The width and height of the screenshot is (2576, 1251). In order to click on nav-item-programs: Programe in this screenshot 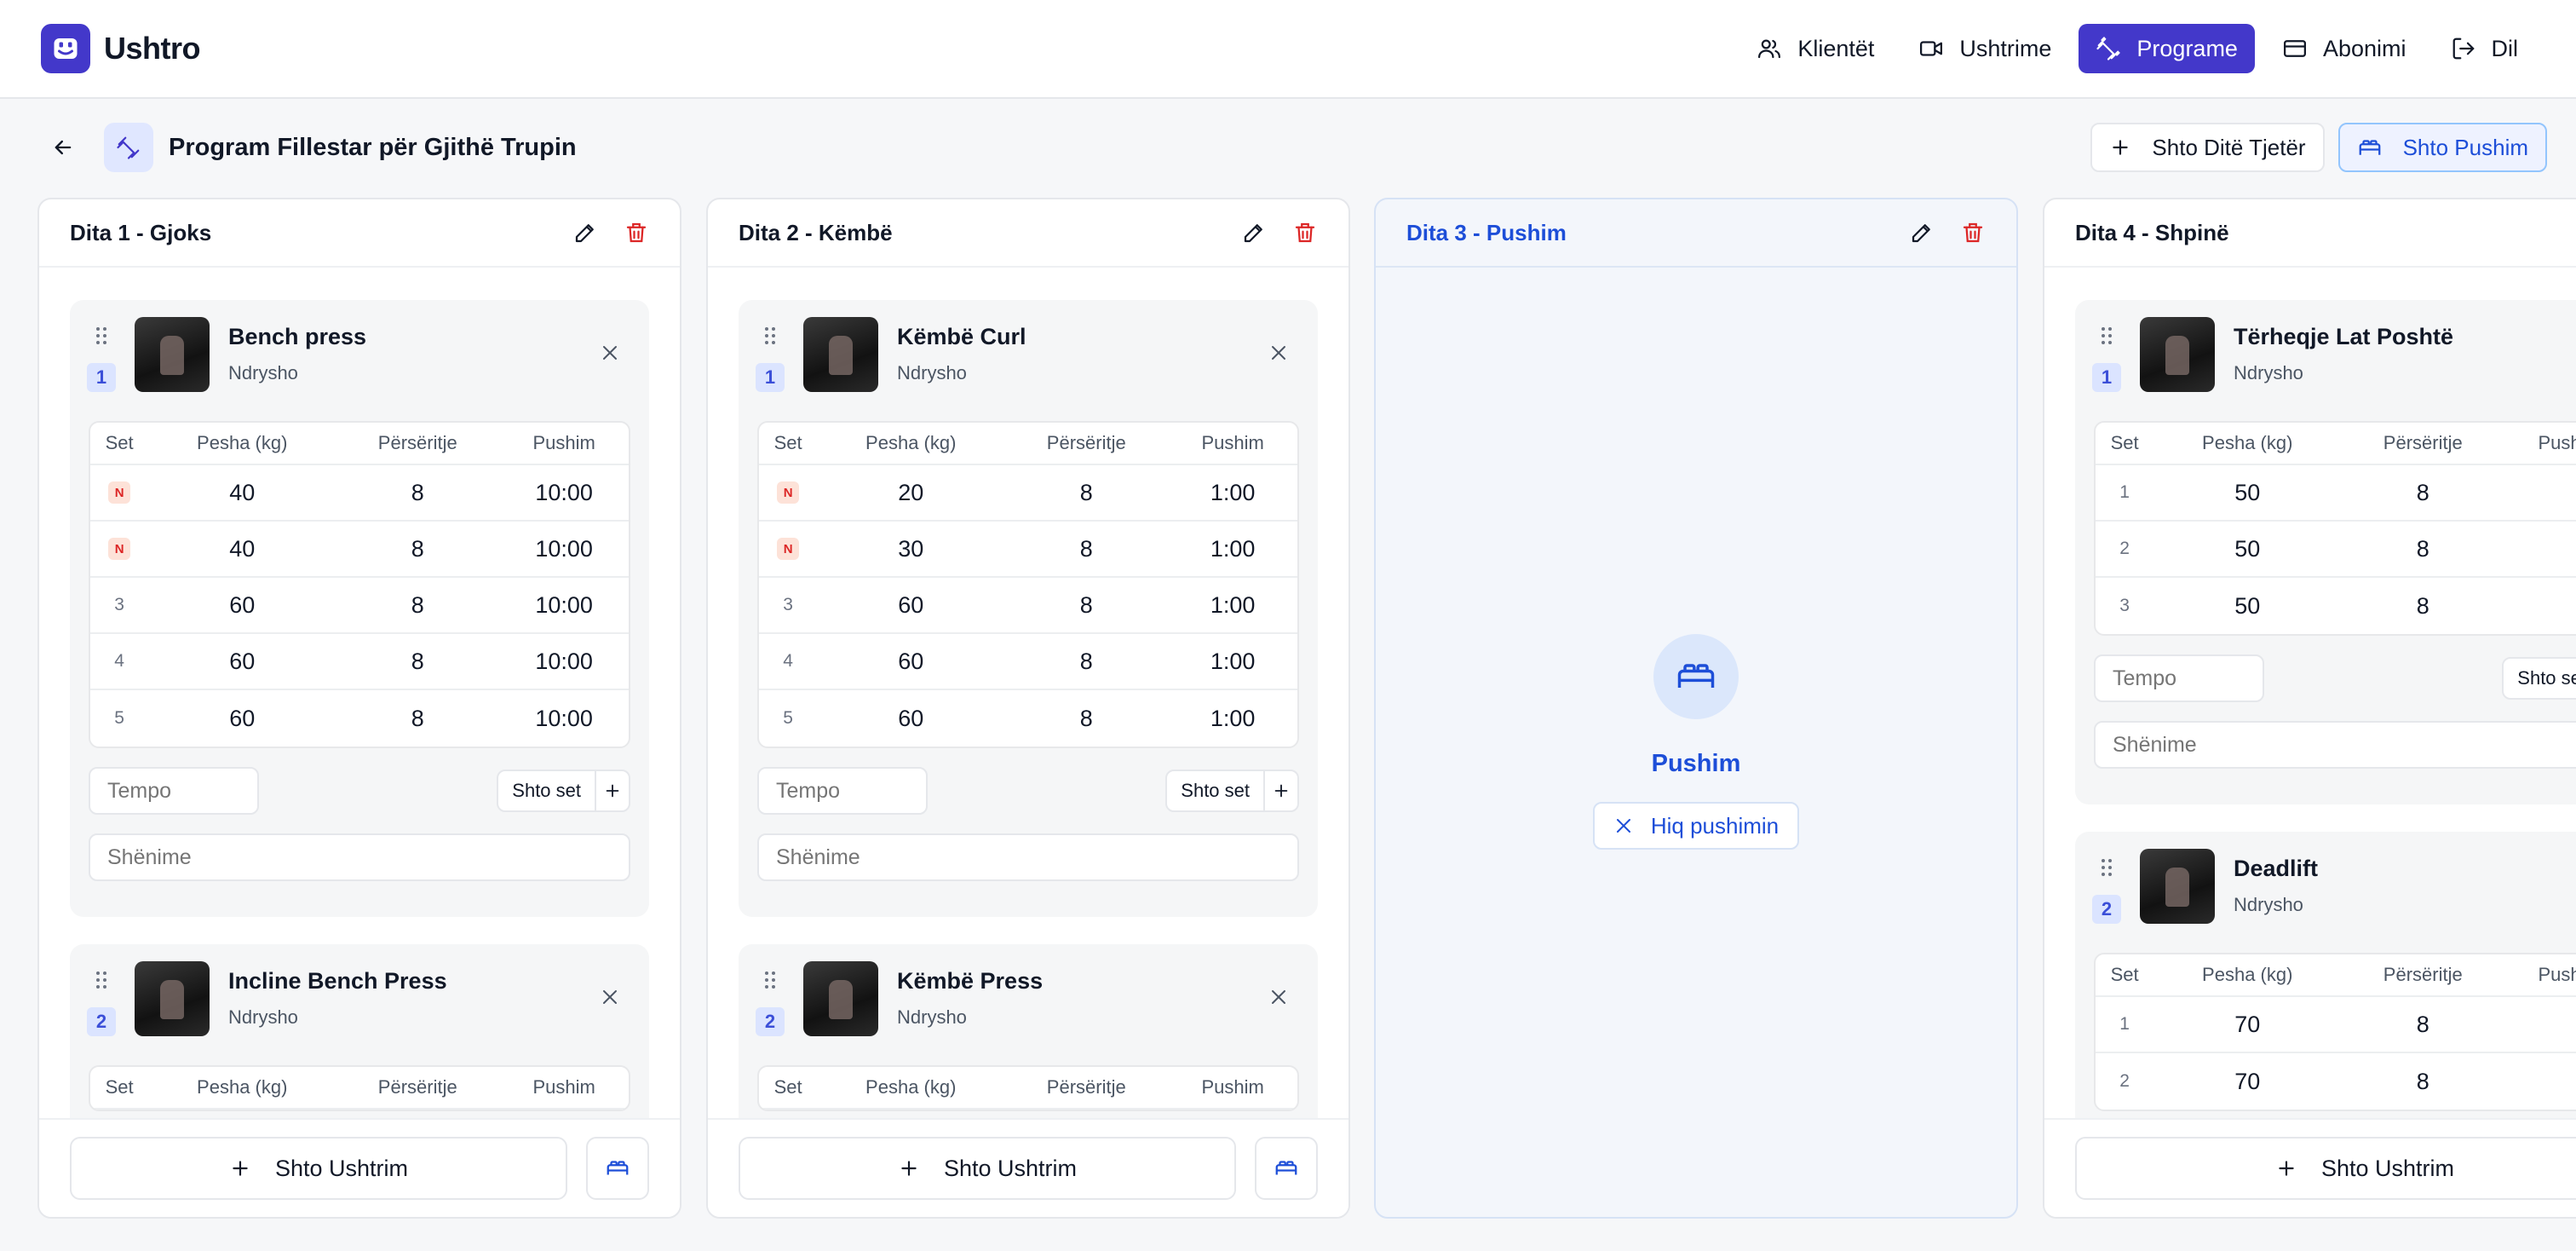, I will do `click(2167, 48)`.